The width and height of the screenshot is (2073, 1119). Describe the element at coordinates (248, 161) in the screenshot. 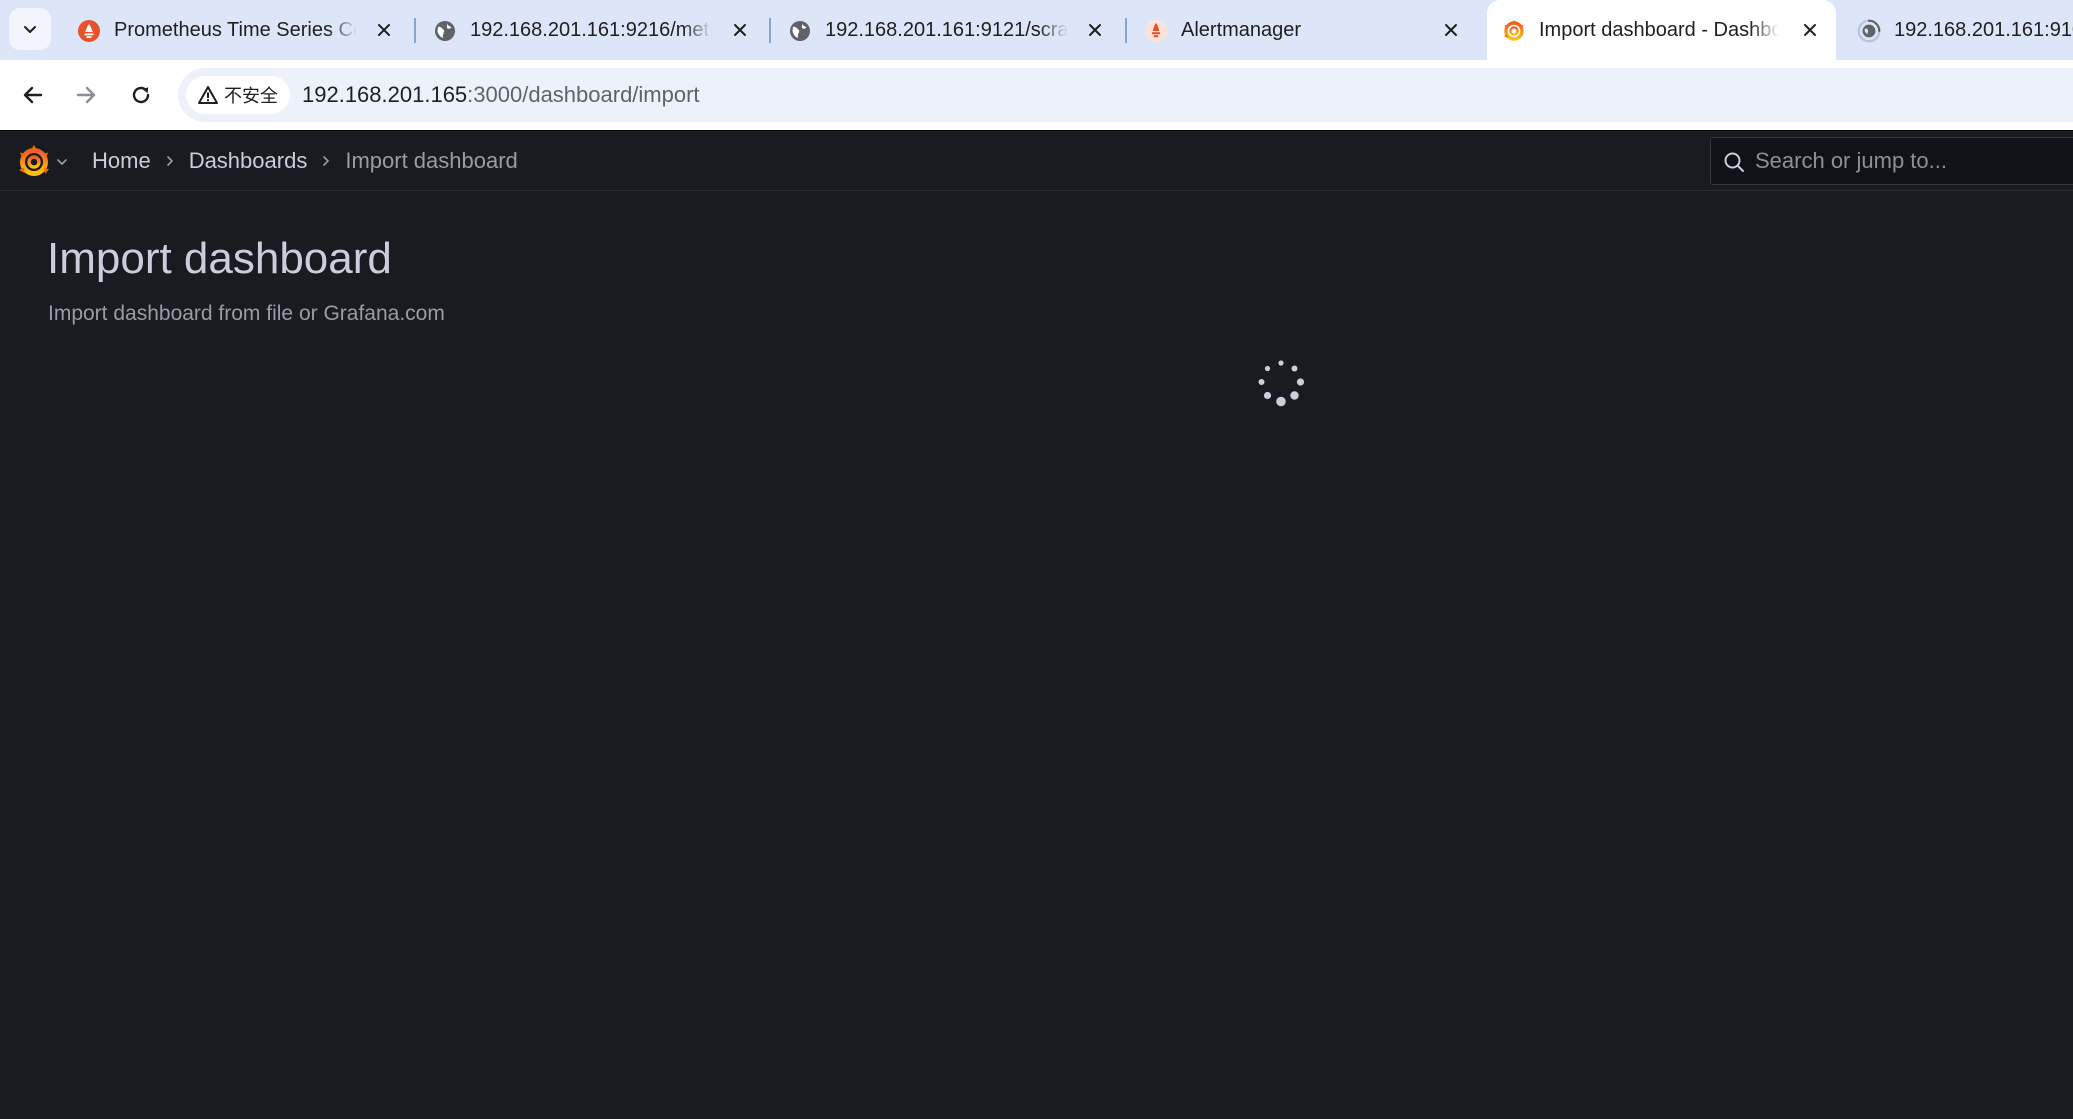

I see `breadcrumb-dashboards: Dashboards` at that location.